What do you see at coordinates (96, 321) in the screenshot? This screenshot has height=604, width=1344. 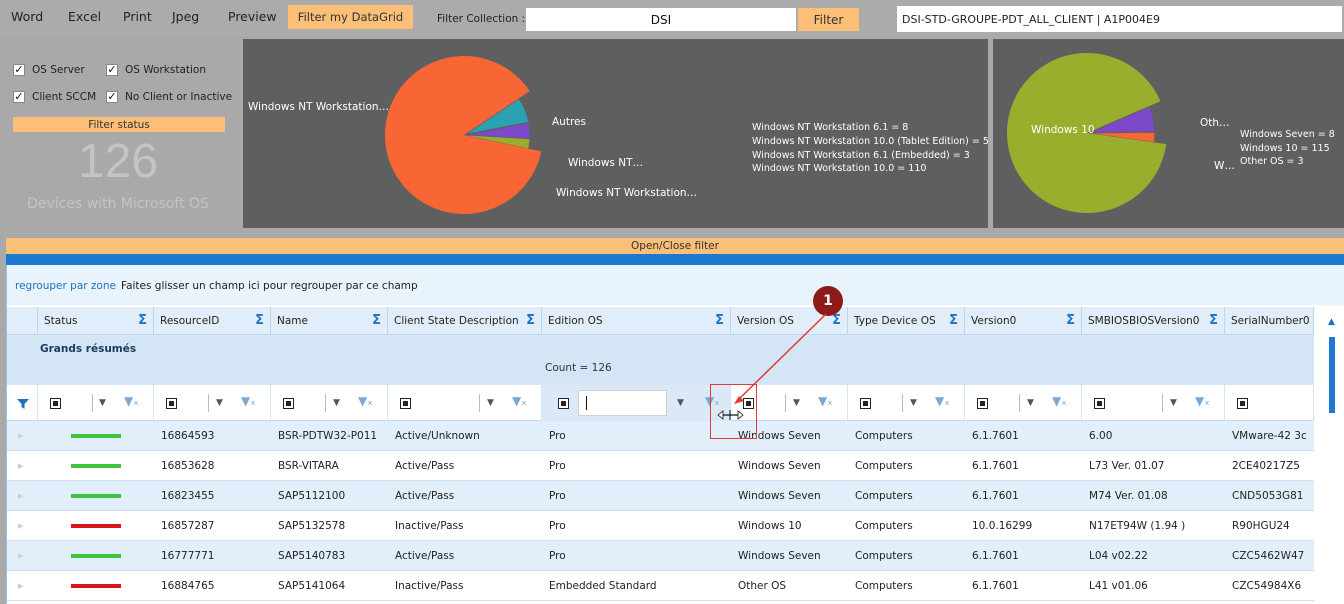 I see `column-header-status: Status Σ` at bounding box center [96, 321].